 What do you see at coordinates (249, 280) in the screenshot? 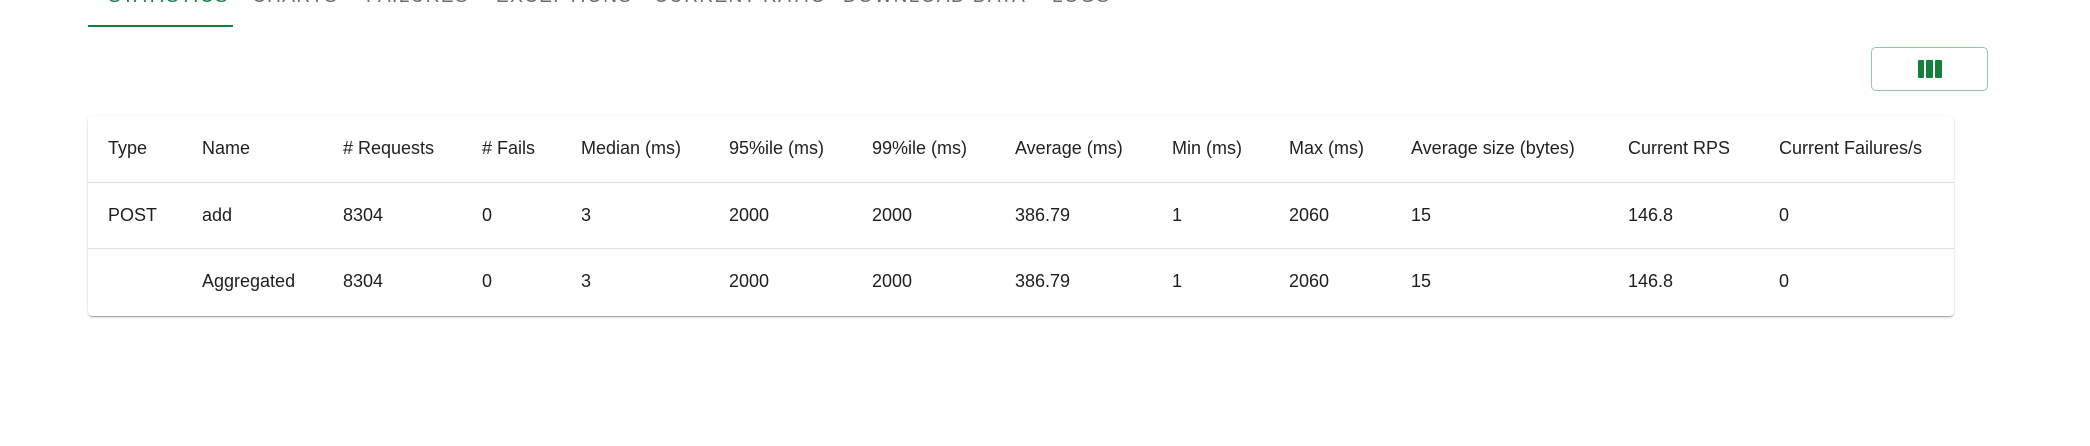
I see `cell-name: Aggregated` at bounding box center [249, 280].